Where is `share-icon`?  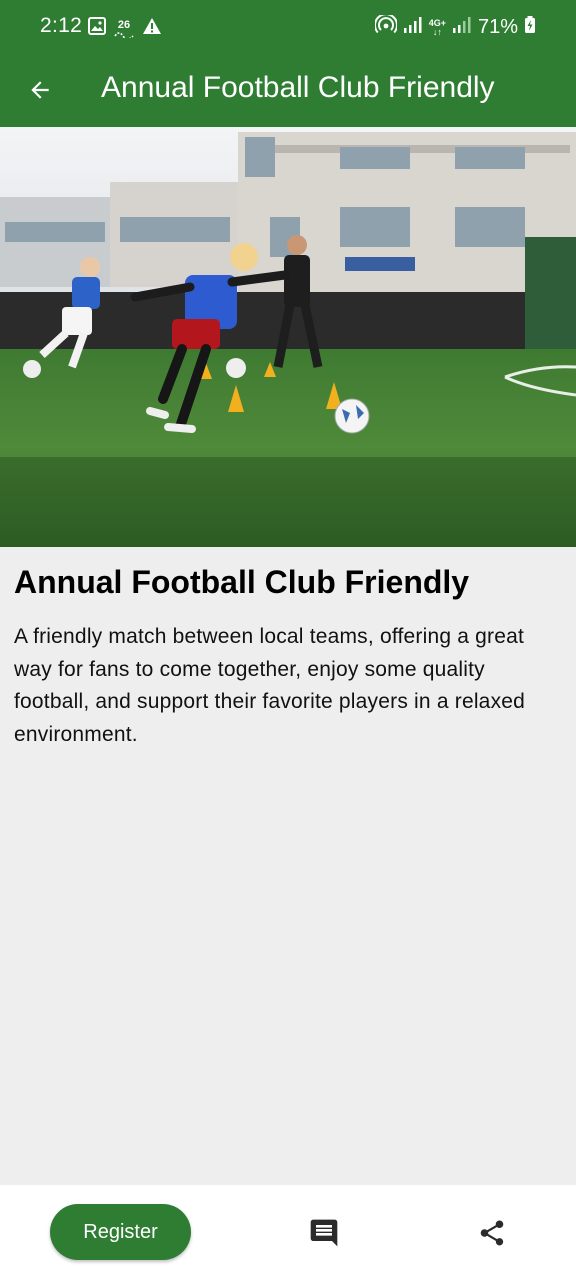
share-icon is located at coordinates (492, 1233).